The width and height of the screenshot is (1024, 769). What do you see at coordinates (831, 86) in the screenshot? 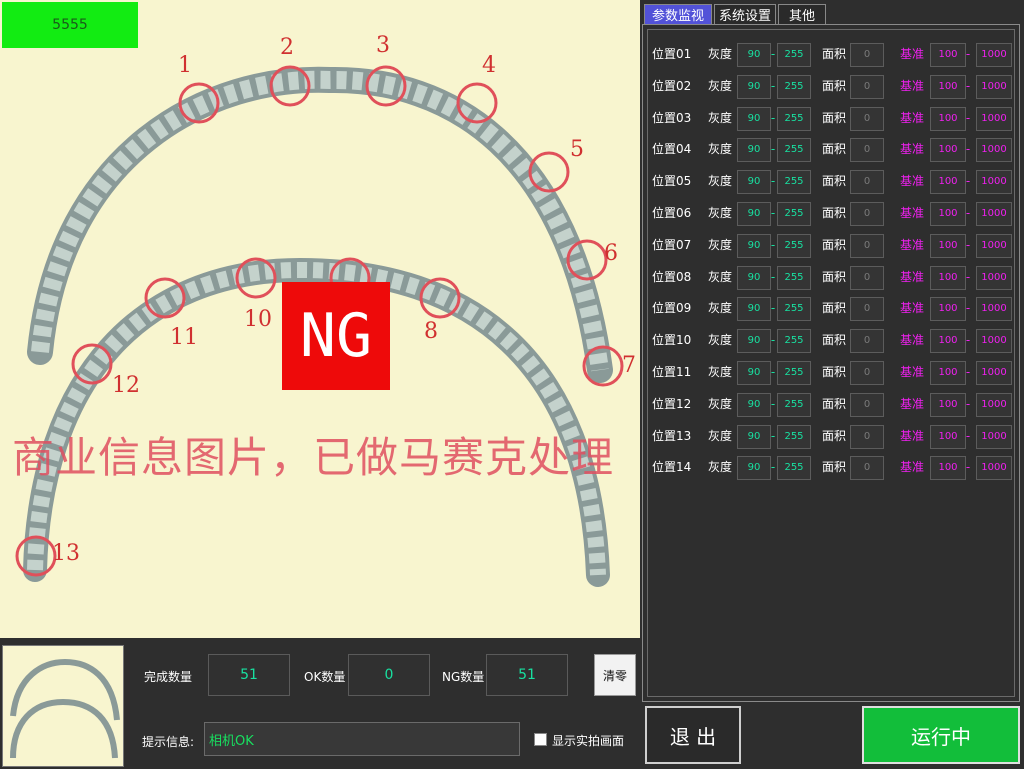
I see `param-row: 位置02 灰度 90-255 面积 0 基准 100-1000` at bounding box center [831, 86].